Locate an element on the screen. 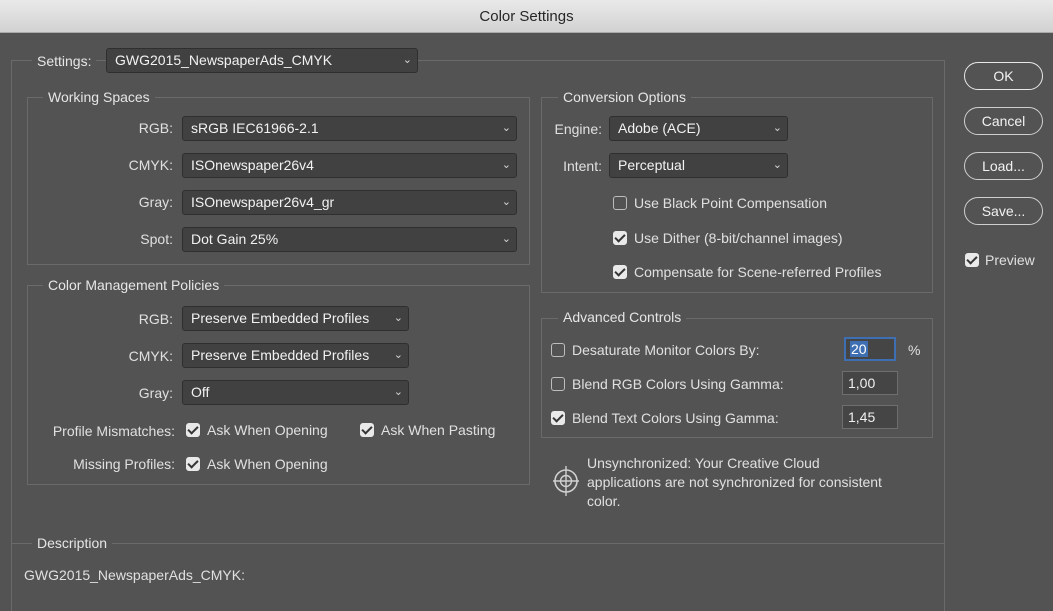 Image resolution: width=1053 pixels, height=611 pixels. ws-rgb-select: sRGB IEC61966-2.1 ⌄ is located at coordinates (349, 128).